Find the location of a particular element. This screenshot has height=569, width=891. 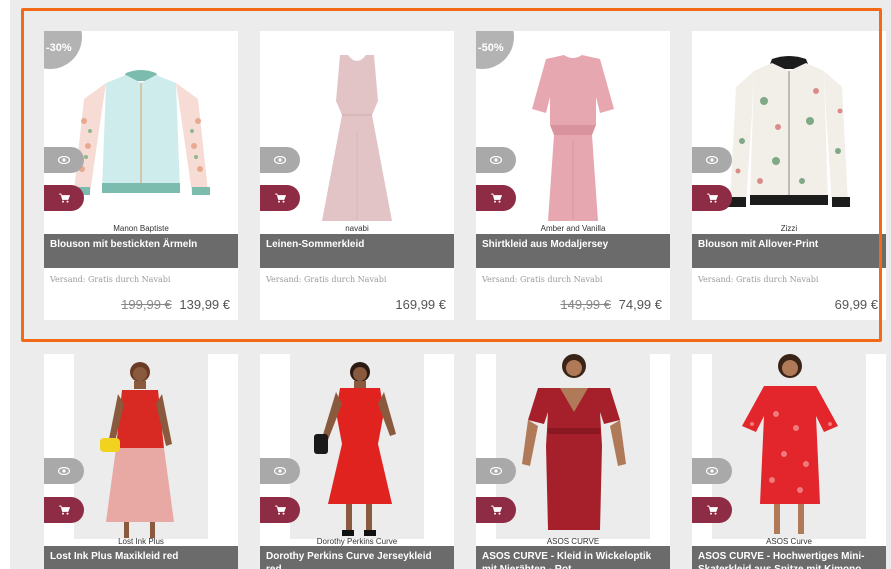

product-price: 169,99 € is located at coordinates (420, 304).